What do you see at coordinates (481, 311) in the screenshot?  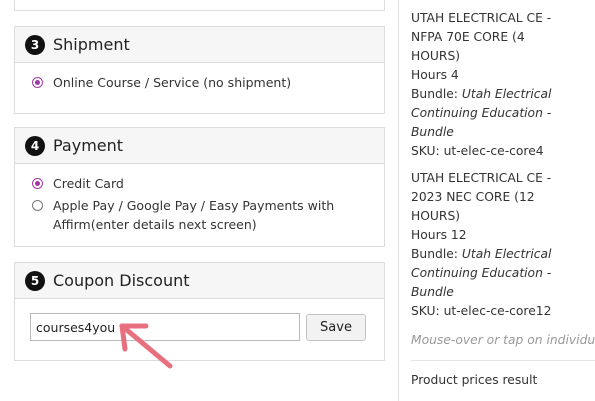 I see `item-sku: SKU: ut-elec-ce-core12` at bounding box center [481, 311].